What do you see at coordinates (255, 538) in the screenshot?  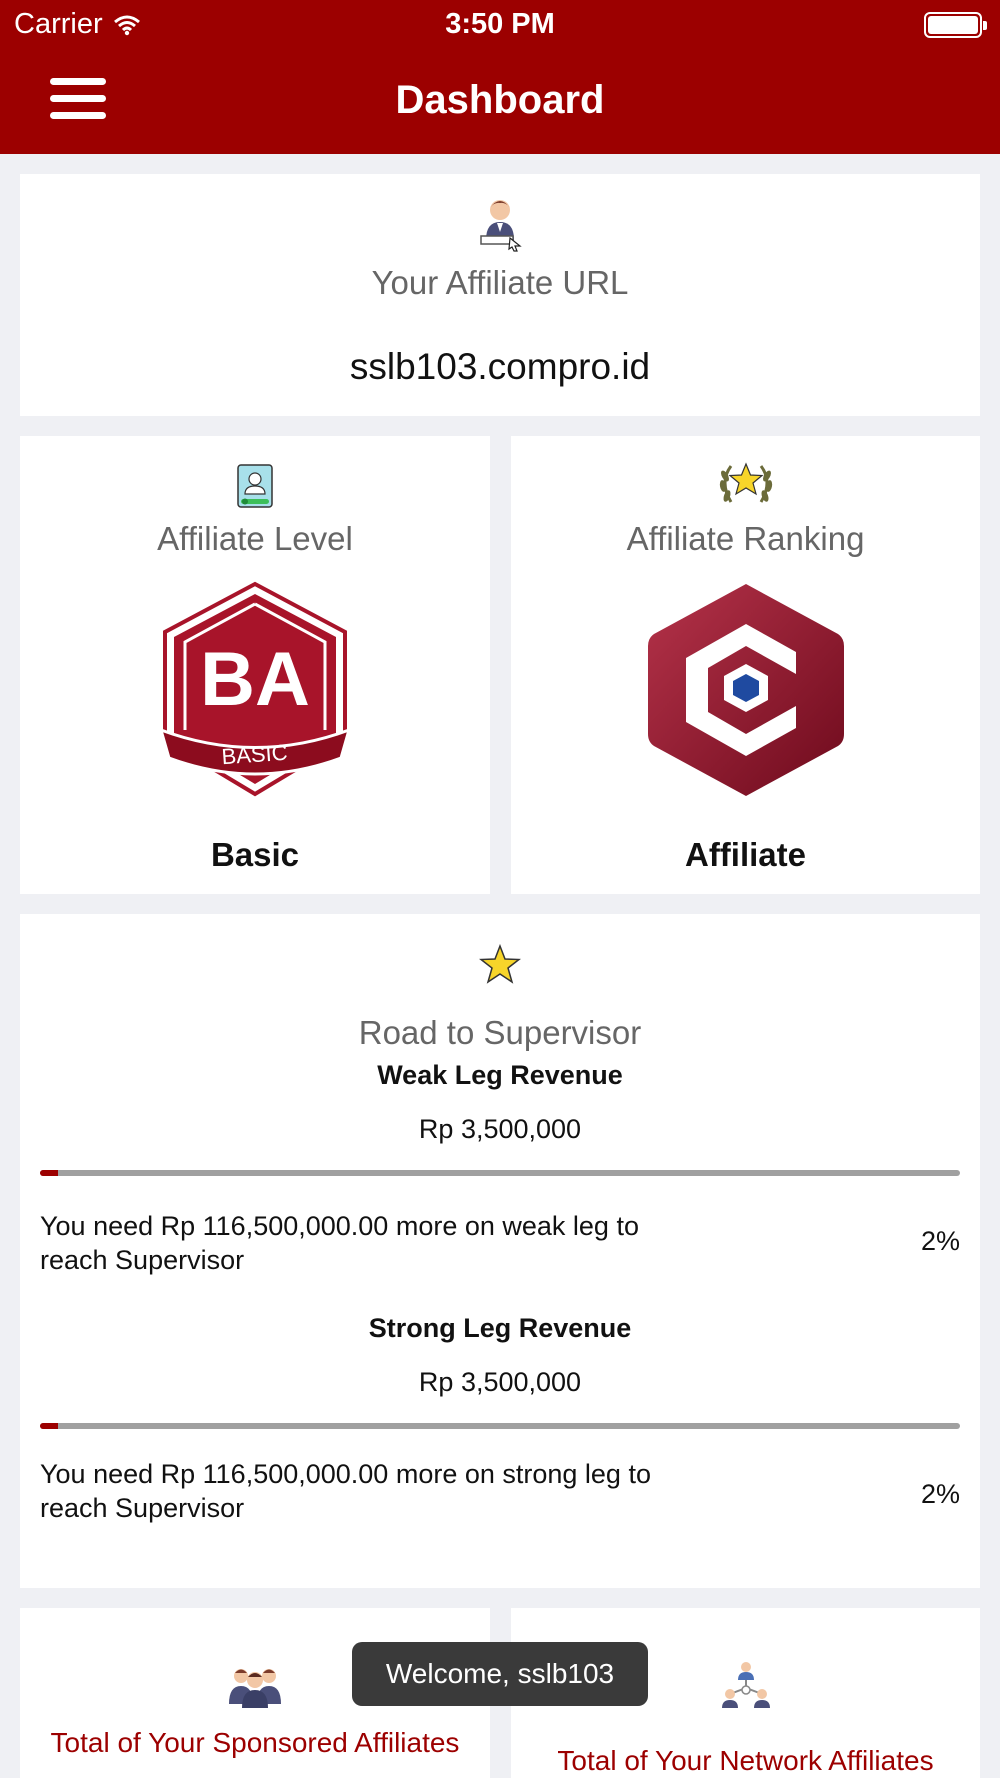 I see `affiliate-level-label: Affiliate Level` at bounding box center [255, 538].